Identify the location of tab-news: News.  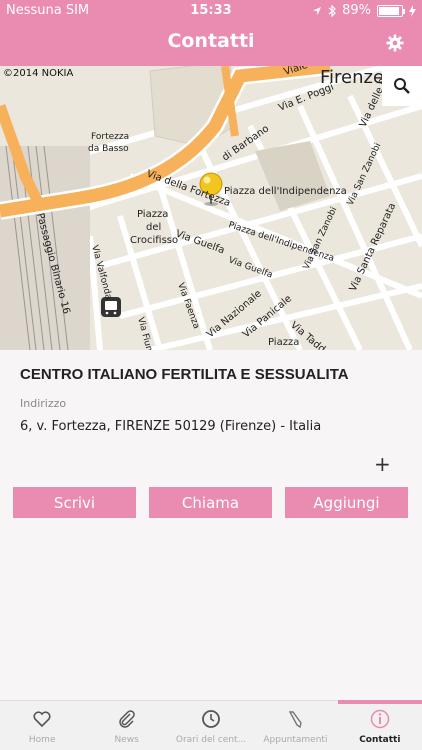
(126, 725).